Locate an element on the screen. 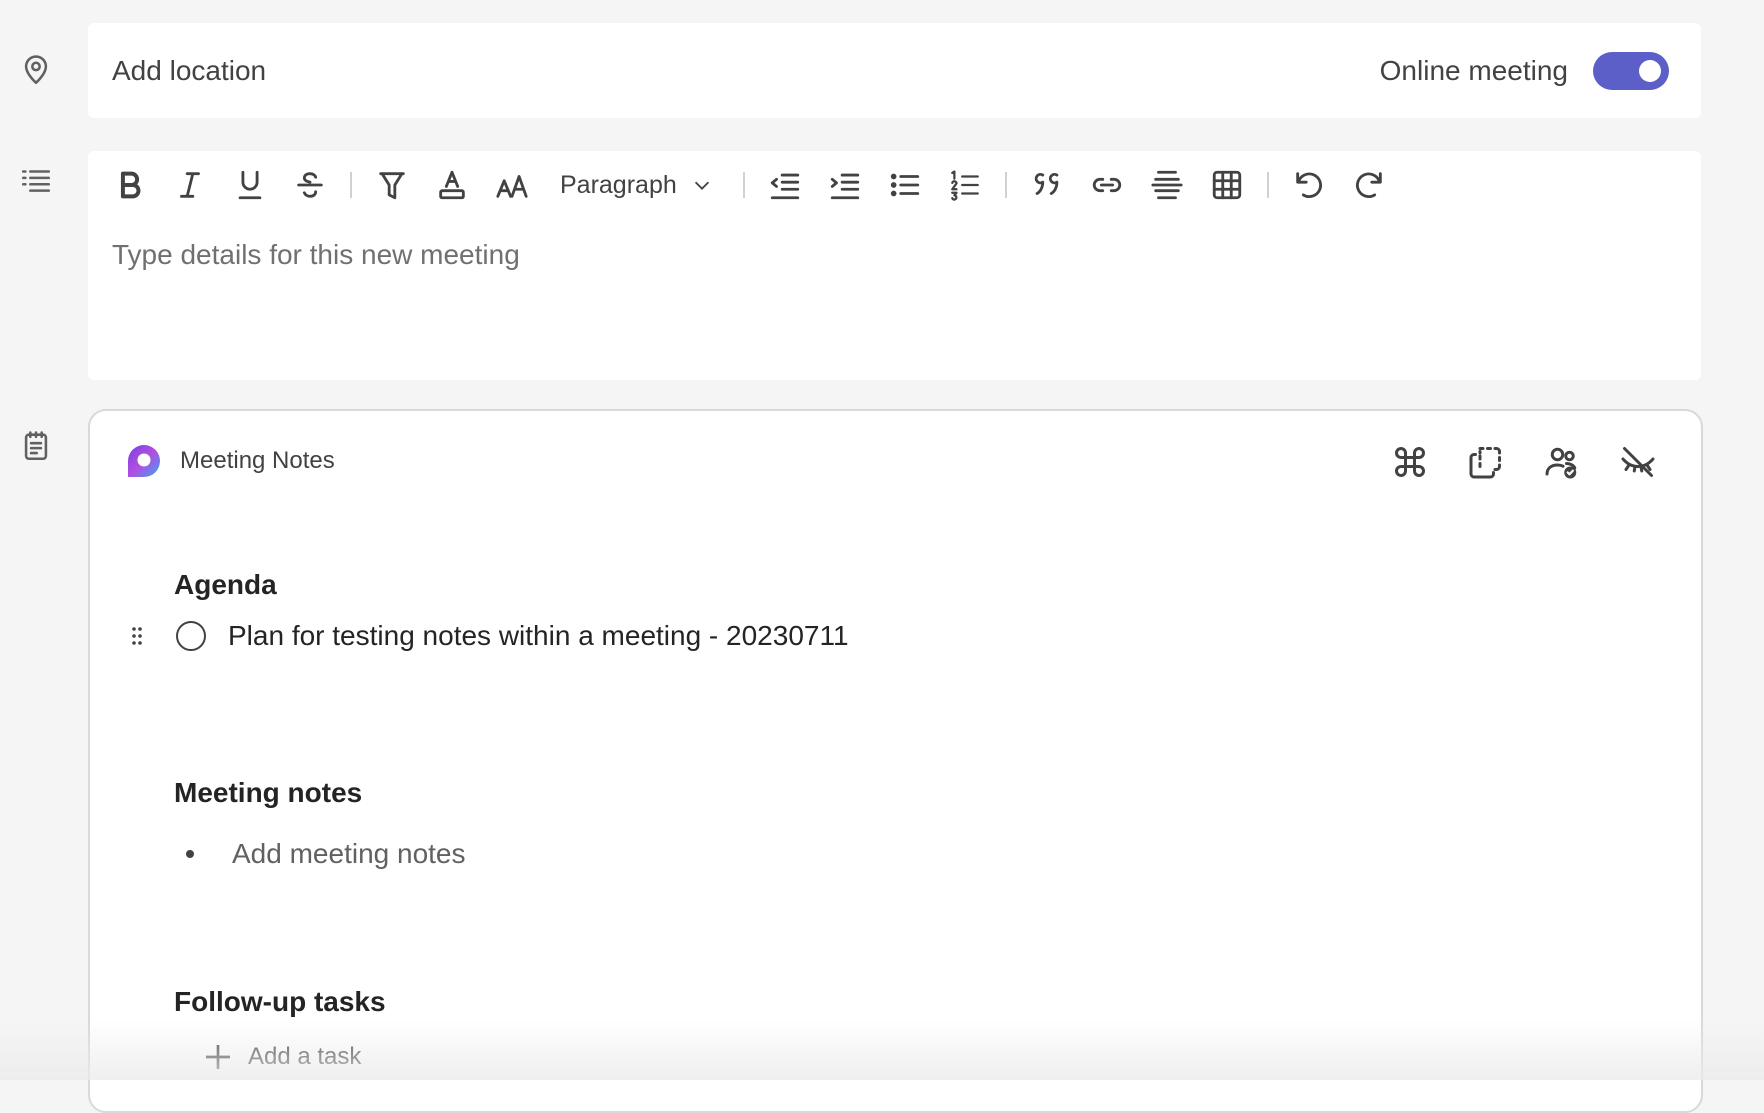  follow-up-tasks-heading: Follow-up tasks is located at coordinates (280, 1001).